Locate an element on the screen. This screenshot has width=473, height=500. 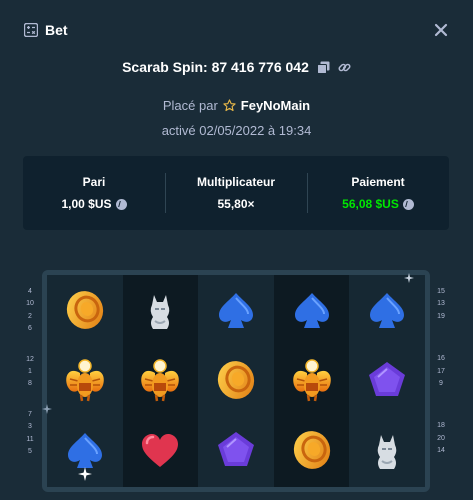
paylines-right: 15 13 19 16 17 9 18 20 14 is located at coordinates (441, 372).